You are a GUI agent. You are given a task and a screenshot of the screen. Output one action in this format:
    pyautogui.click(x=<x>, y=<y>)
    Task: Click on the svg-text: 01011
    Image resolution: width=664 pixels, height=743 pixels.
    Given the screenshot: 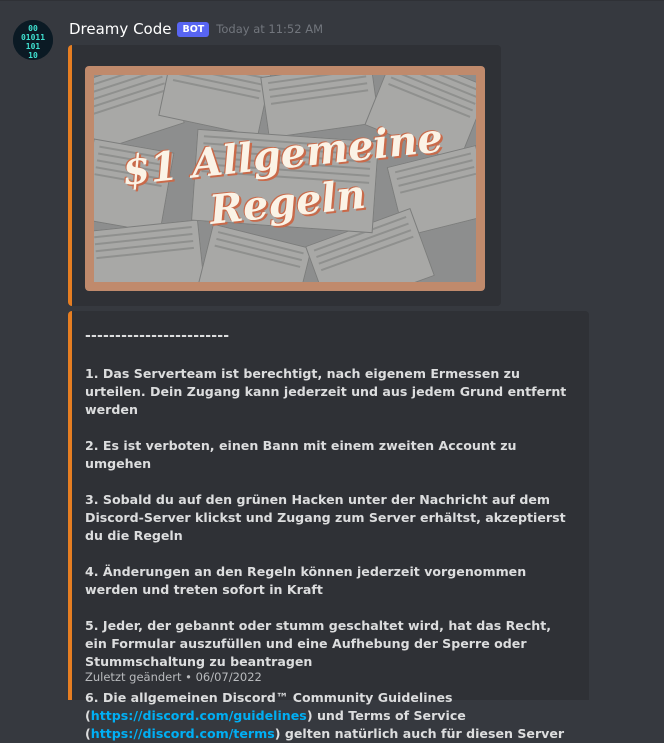 What is the action you would take?
    pyautogui.click(x=33, y=37)
    